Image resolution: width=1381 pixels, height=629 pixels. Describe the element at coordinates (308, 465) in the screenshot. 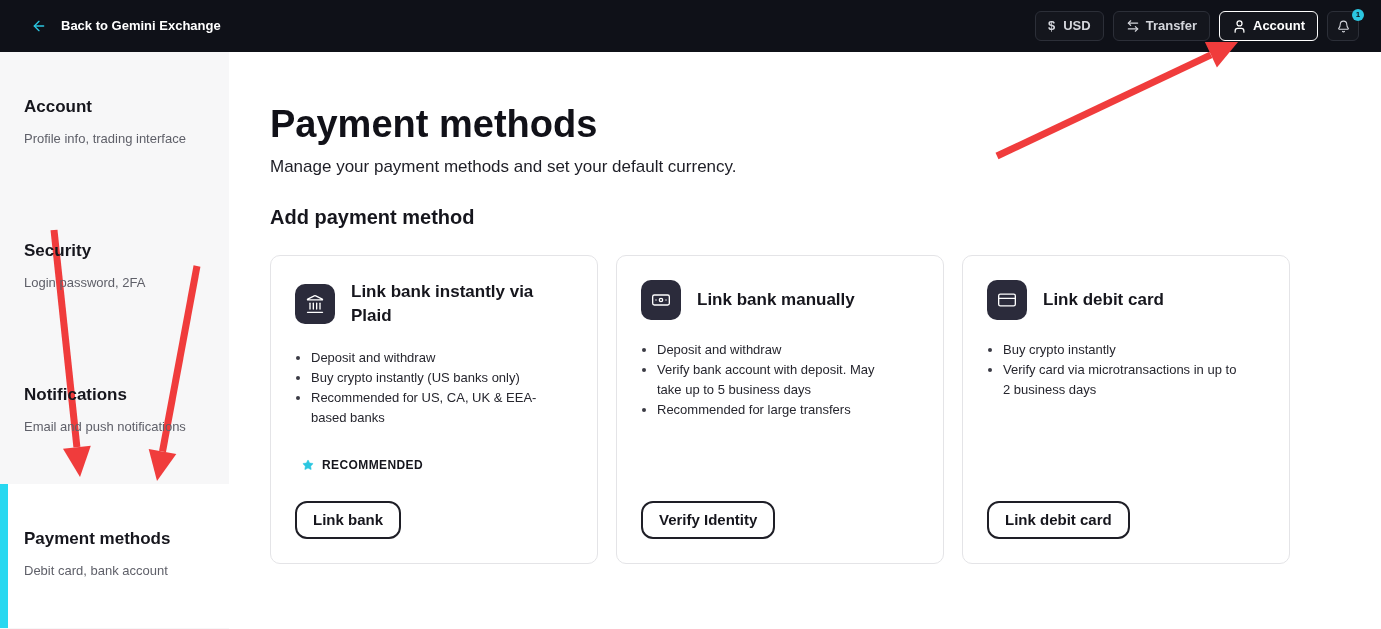

I see `star-icon` at that location.